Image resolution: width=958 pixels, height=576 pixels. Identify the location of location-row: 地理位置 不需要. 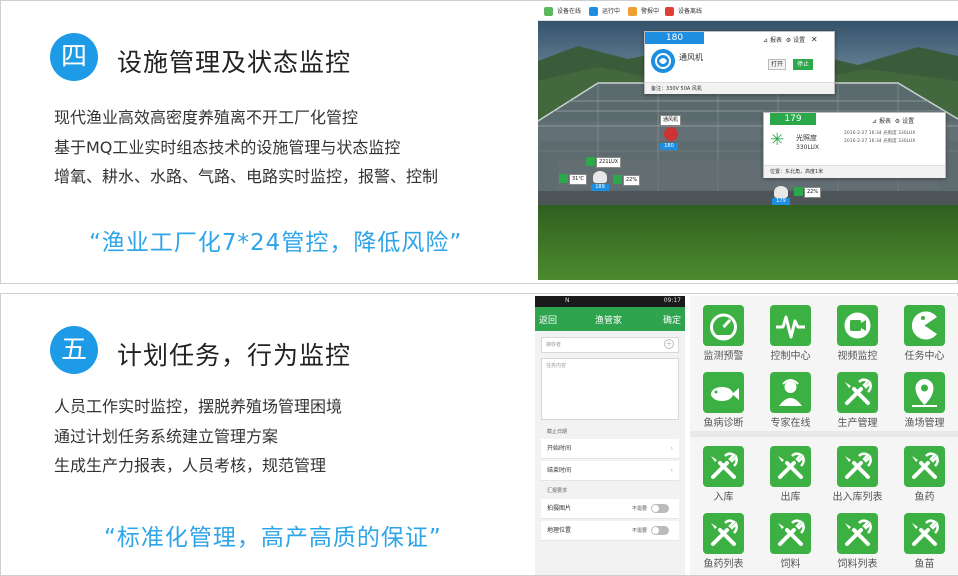
(610, 531).